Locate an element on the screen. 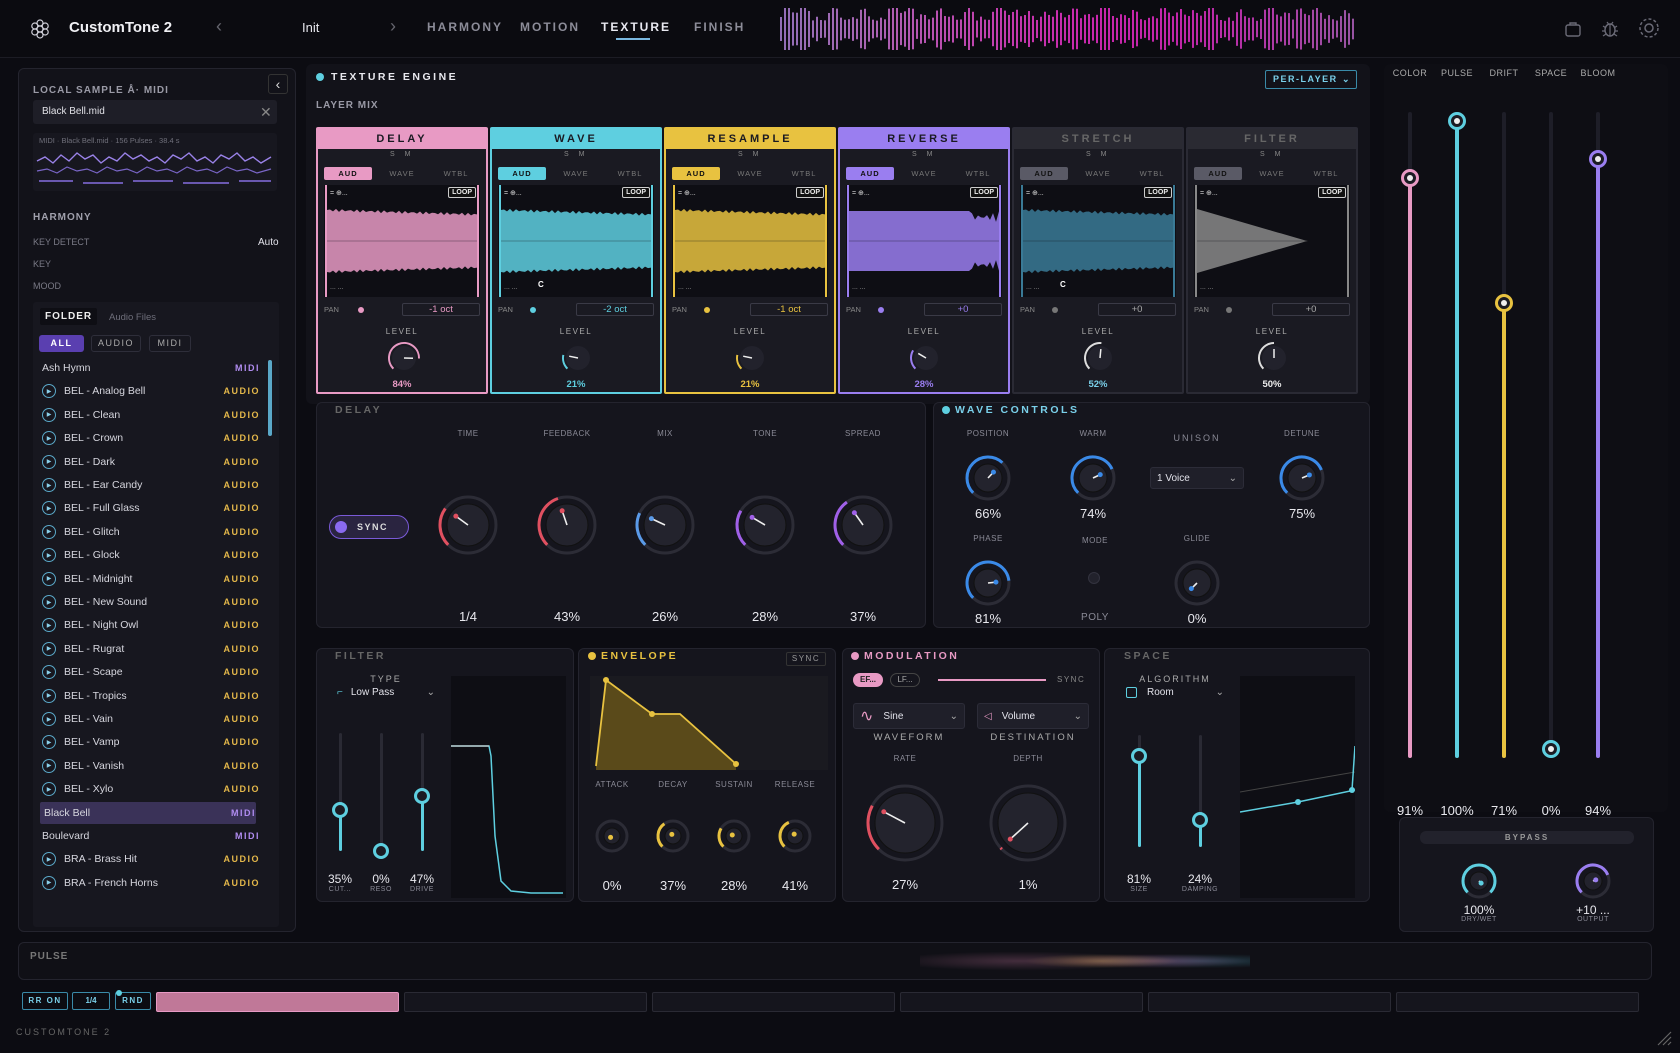  save-icon is located at coordinates (1573, 29).